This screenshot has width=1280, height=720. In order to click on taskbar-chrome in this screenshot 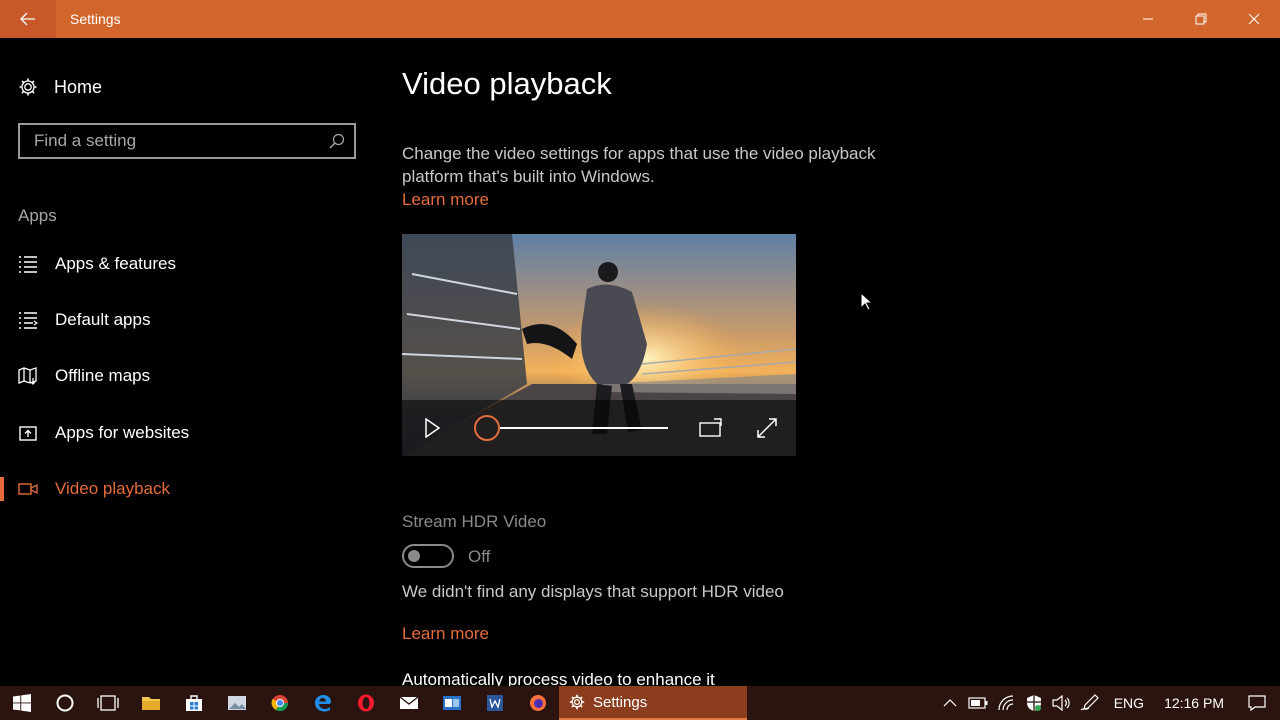, I will do `click(279, 703)`.